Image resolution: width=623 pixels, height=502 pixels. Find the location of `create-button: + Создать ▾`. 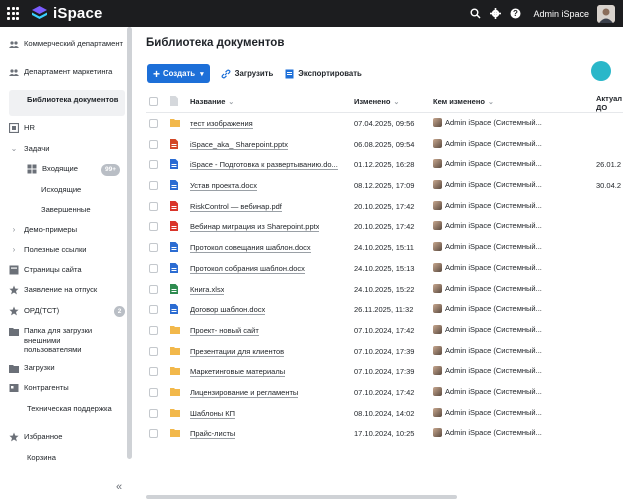

create-button: + Создать ▾ is located at coordinates (178, 73).